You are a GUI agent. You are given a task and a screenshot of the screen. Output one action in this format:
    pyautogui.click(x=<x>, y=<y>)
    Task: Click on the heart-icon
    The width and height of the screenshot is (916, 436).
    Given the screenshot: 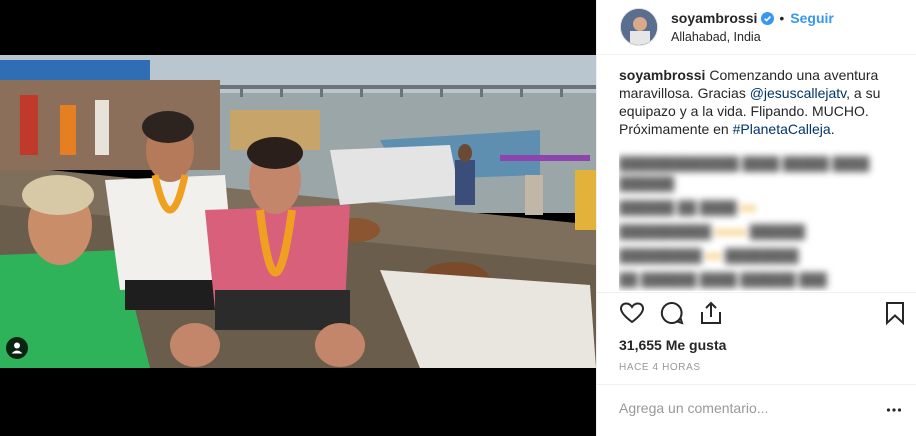 What is the action you would take?
    pyautogui.click(x=632, y=313)
    